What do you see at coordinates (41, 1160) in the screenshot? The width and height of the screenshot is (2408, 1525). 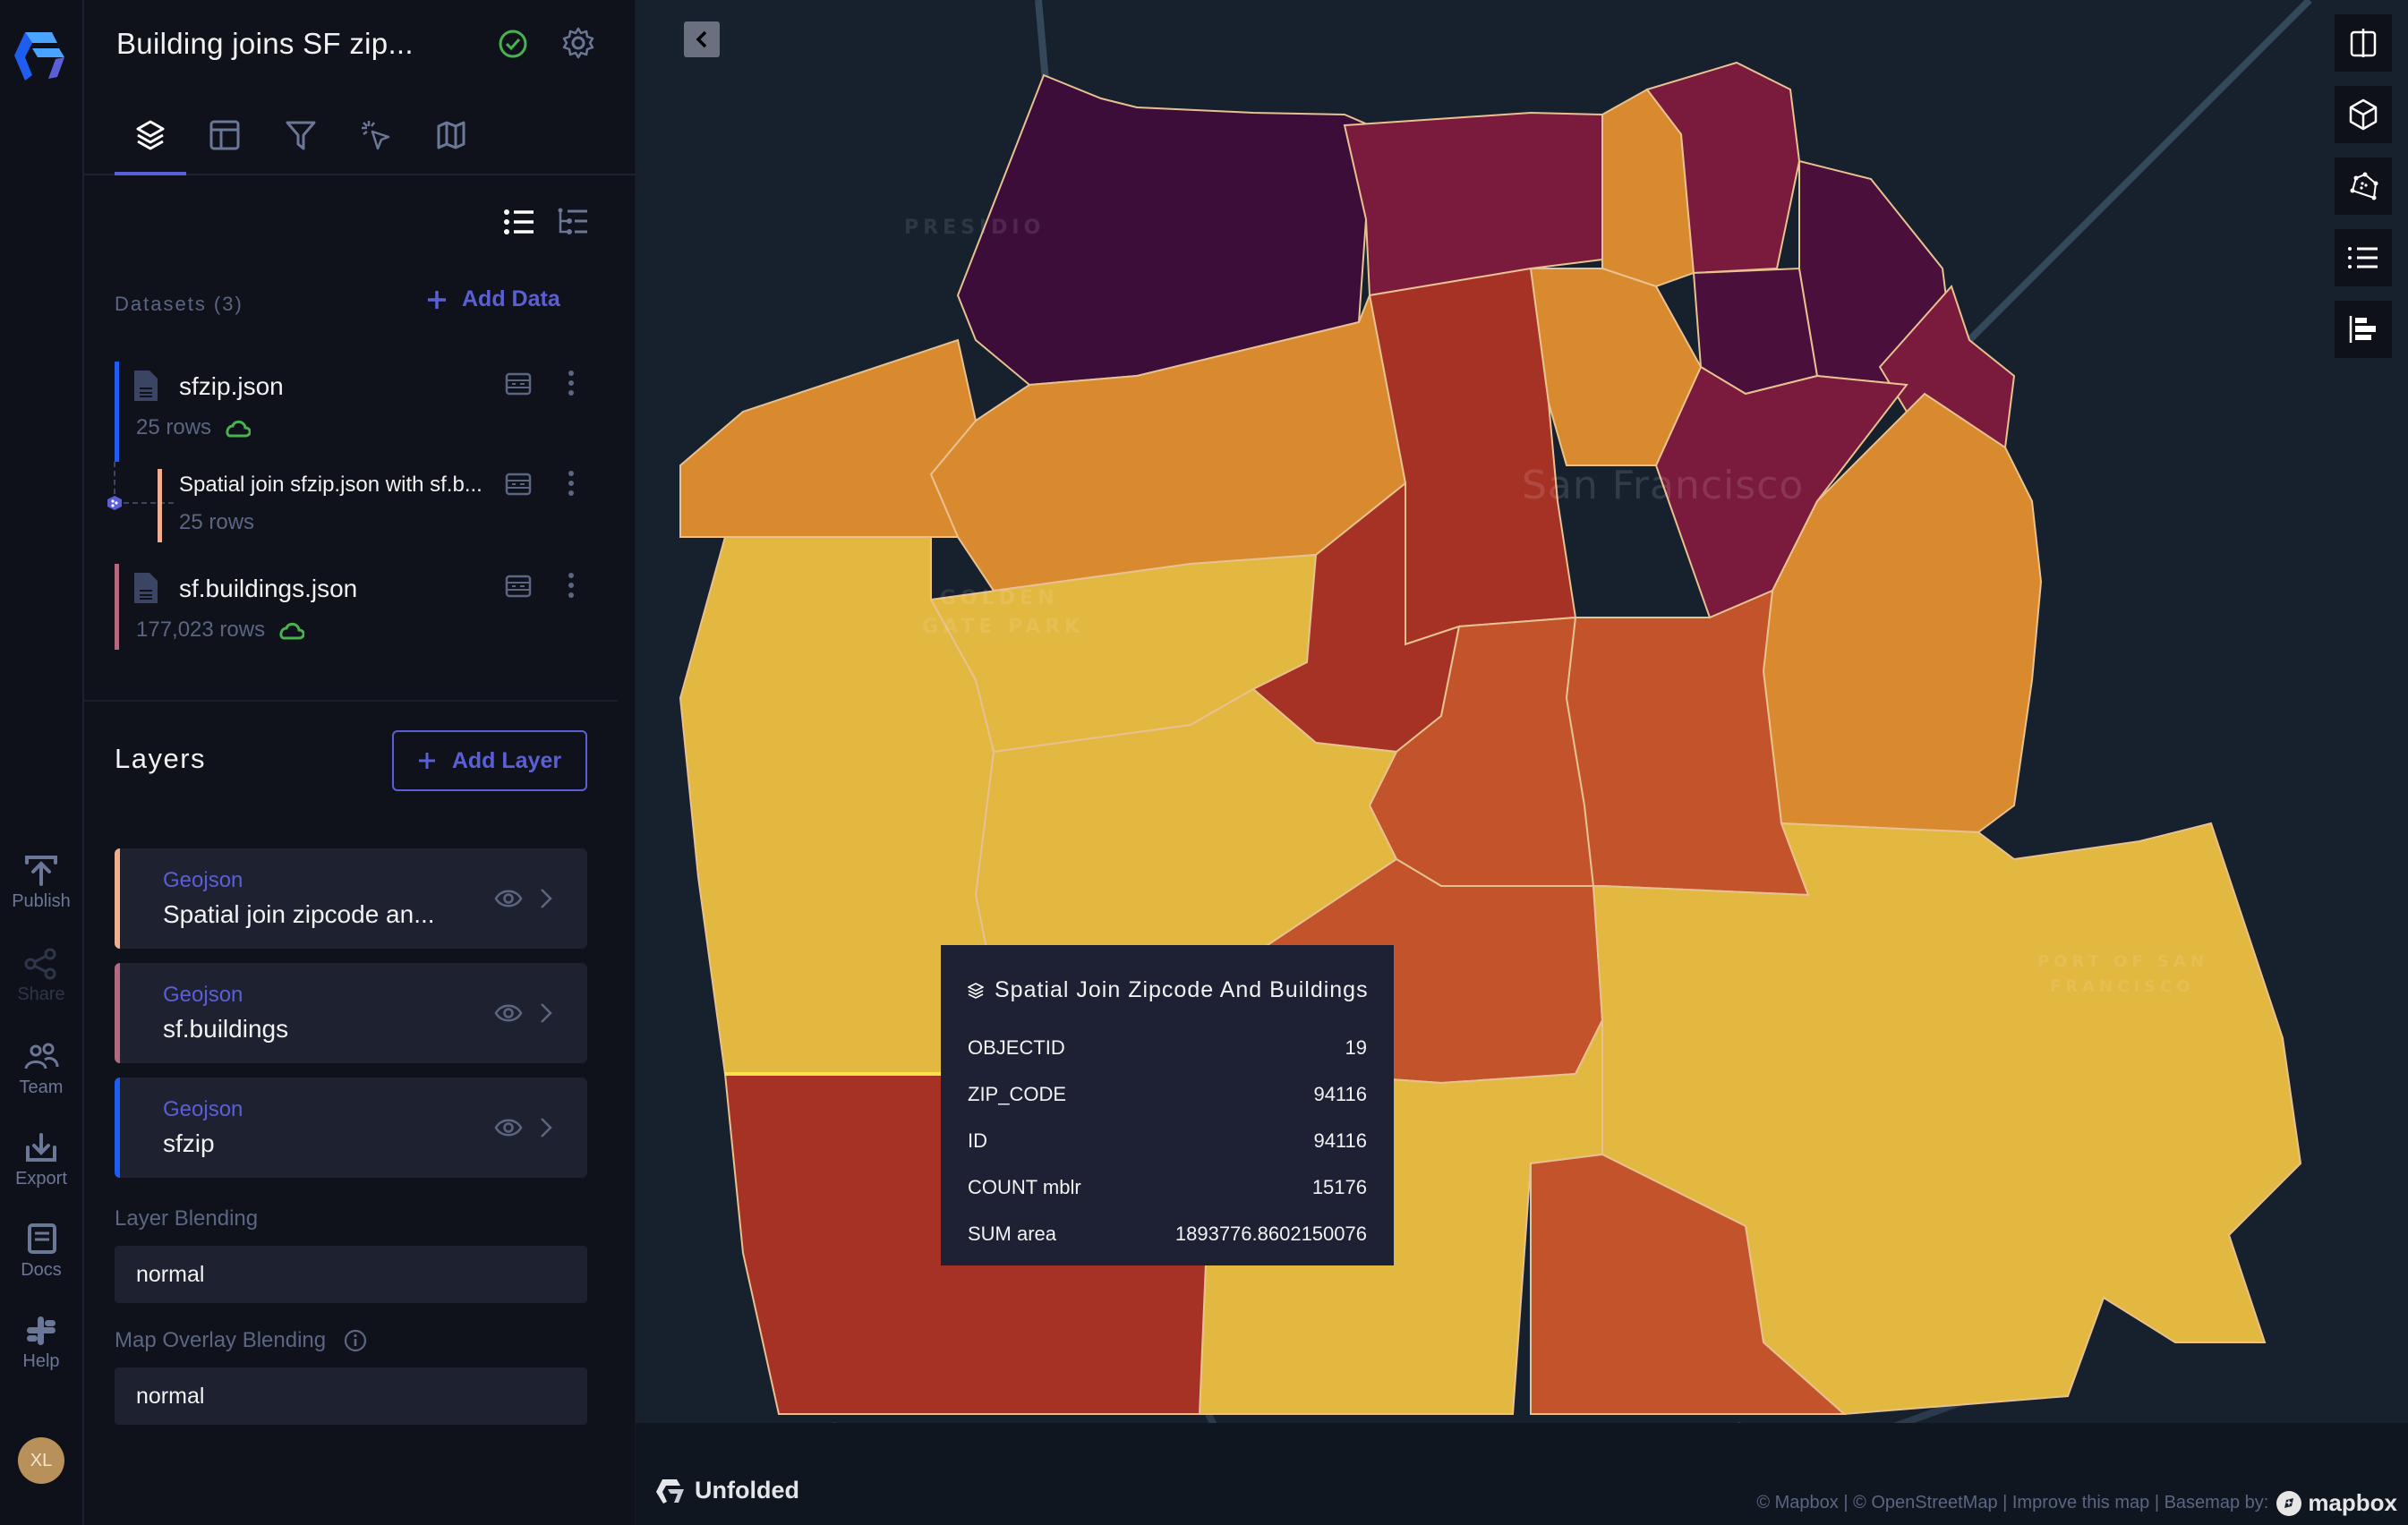 I see `export-button: Export` at bounding box center [41, 1160].